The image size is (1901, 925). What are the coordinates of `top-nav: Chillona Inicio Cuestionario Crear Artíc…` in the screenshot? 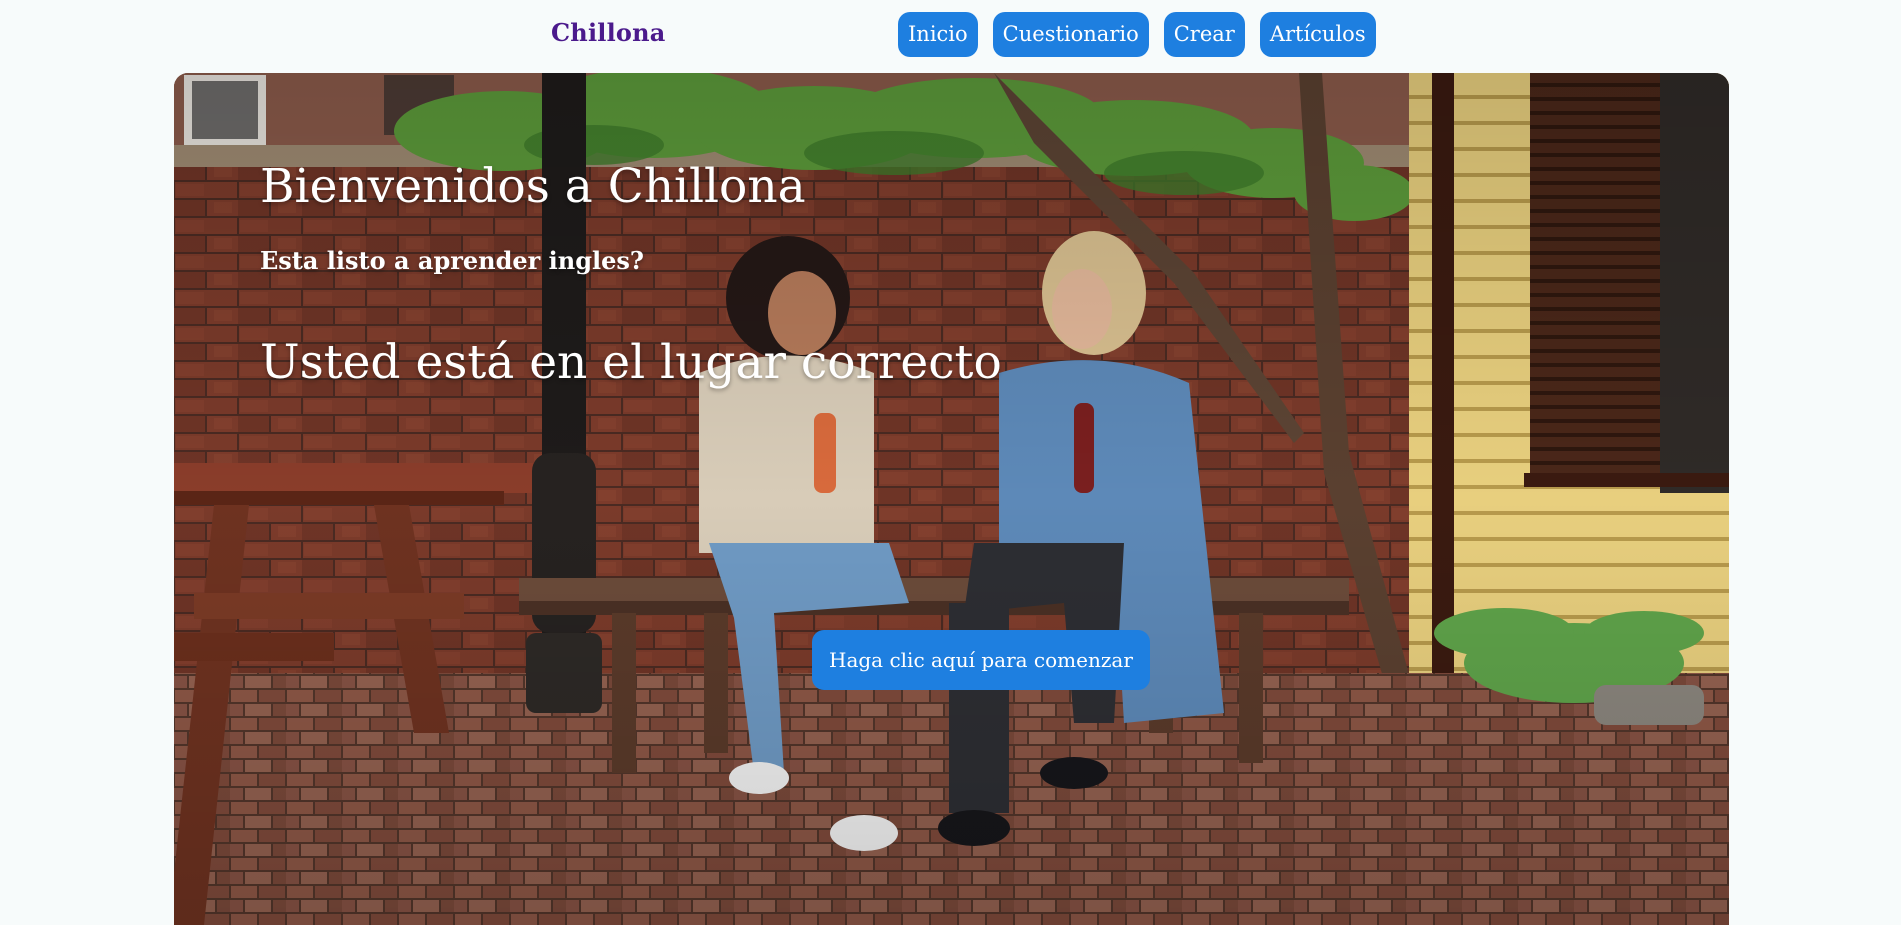 It's located at (950, 35).